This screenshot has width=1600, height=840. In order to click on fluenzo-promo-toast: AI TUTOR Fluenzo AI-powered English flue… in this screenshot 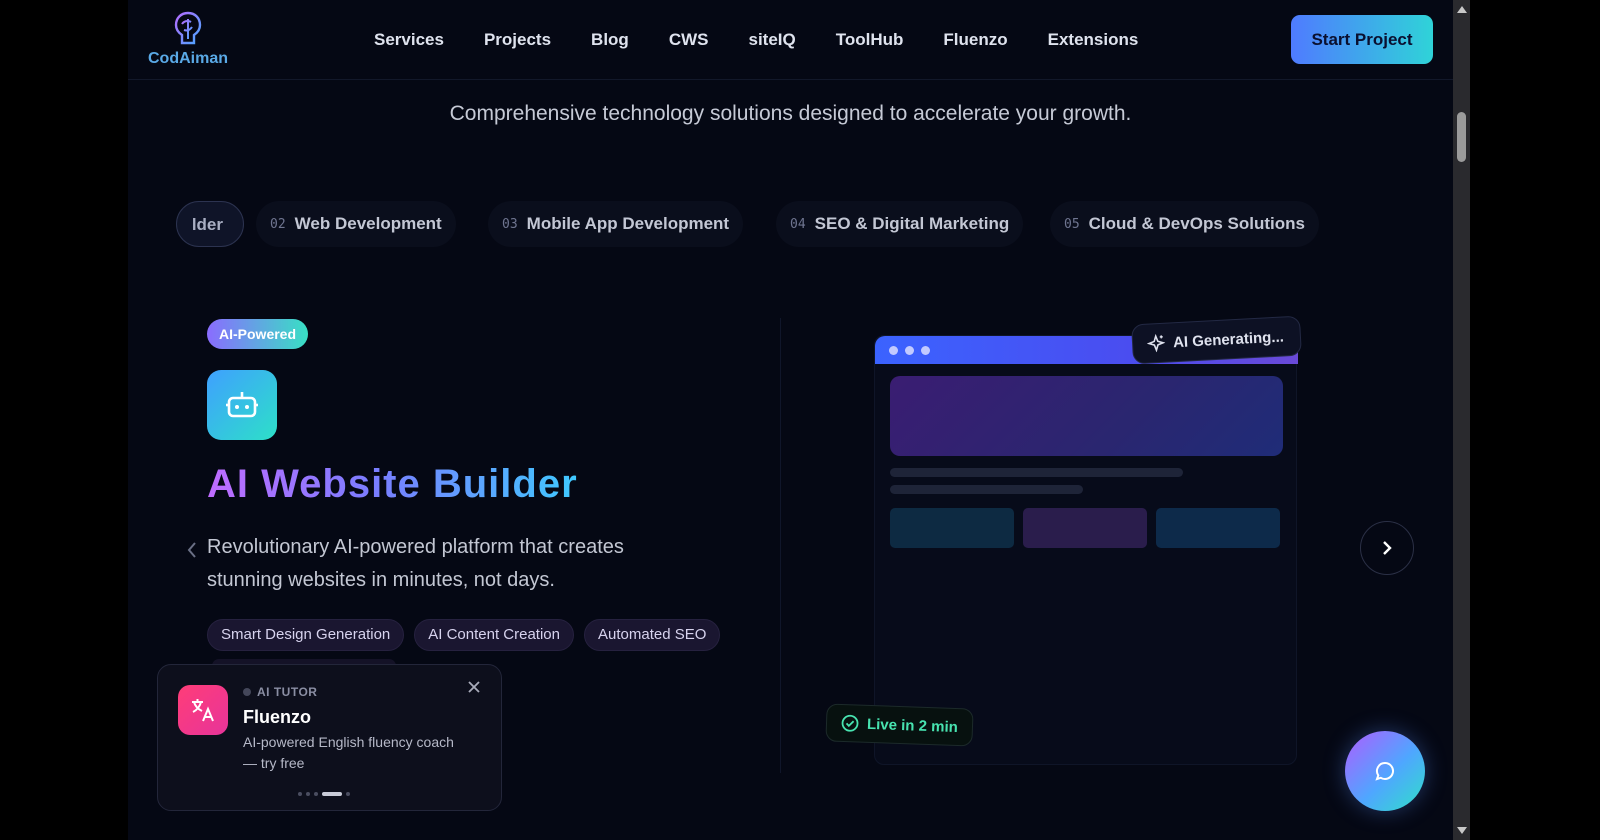, I will do `click(329, 737)`.